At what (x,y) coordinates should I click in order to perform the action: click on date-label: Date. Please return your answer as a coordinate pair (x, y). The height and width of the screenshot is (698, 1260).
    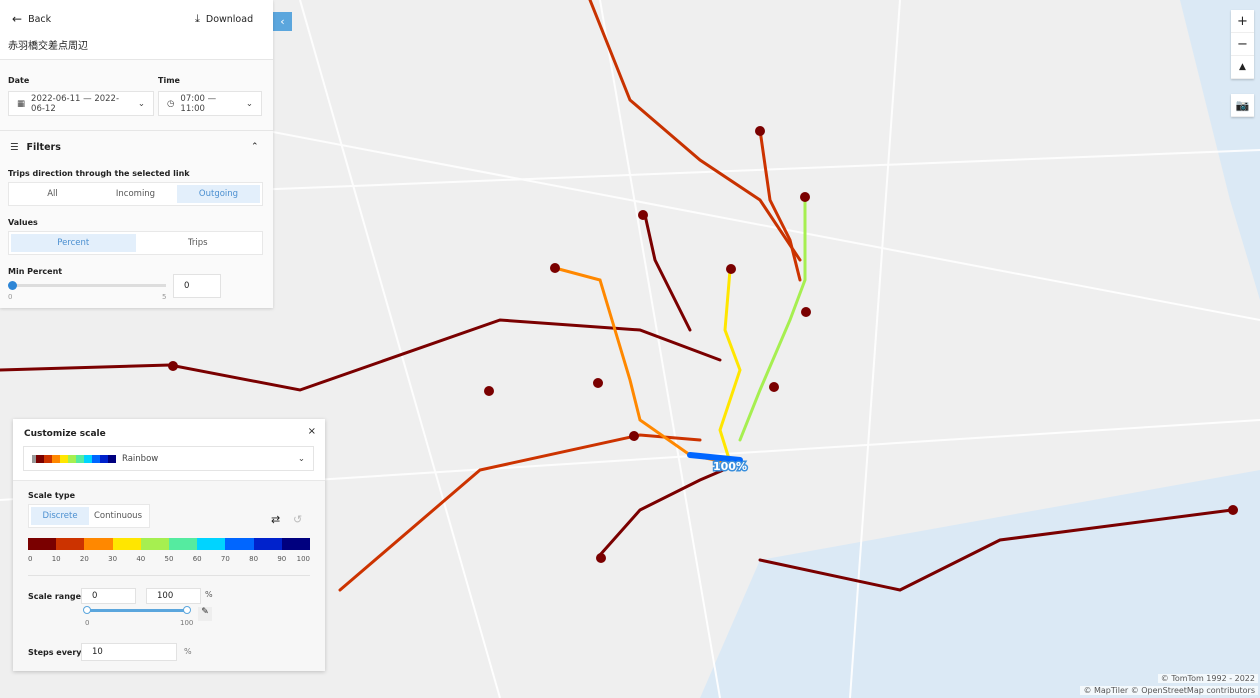
    Looking at the image, I should click on (19, 80).